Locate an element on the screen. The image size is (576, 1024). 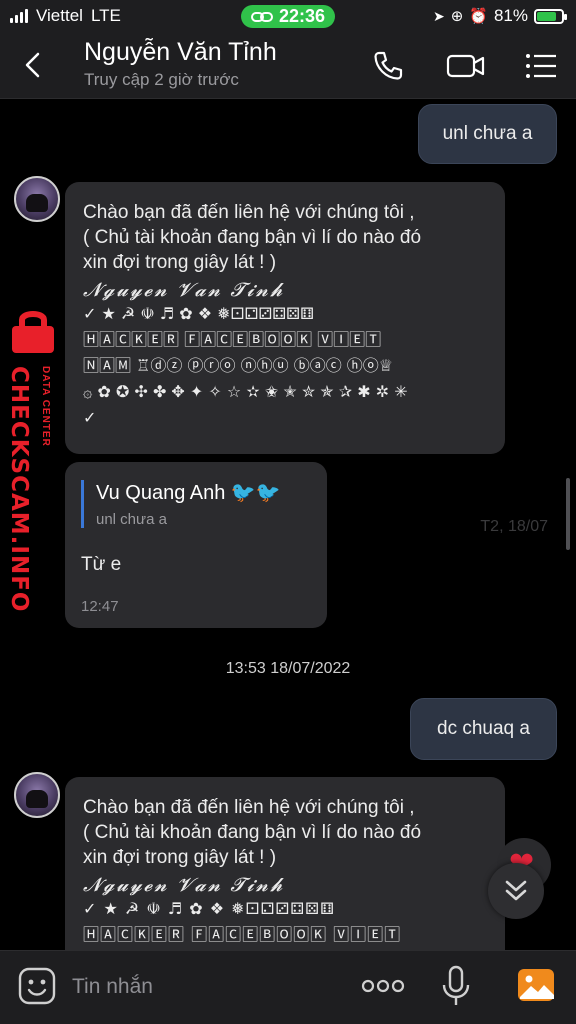
outgoing-message: dc chuaq a is located at coordinates (483, 729).